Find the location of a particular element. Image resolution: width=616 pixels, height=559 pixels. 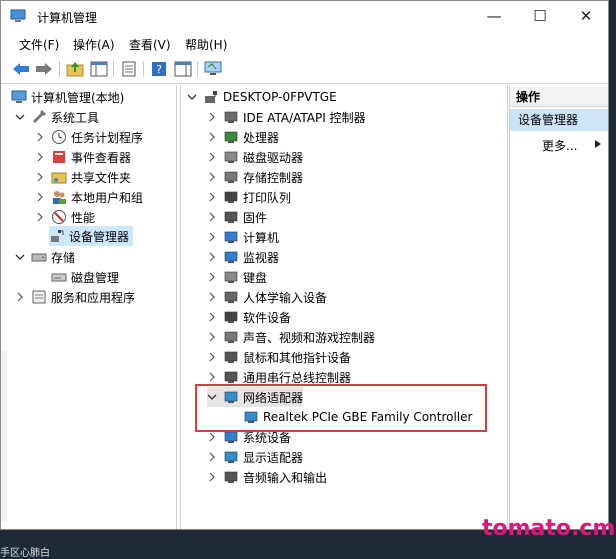

device-category-6: 计算机 is located at coordinates (243, 237).